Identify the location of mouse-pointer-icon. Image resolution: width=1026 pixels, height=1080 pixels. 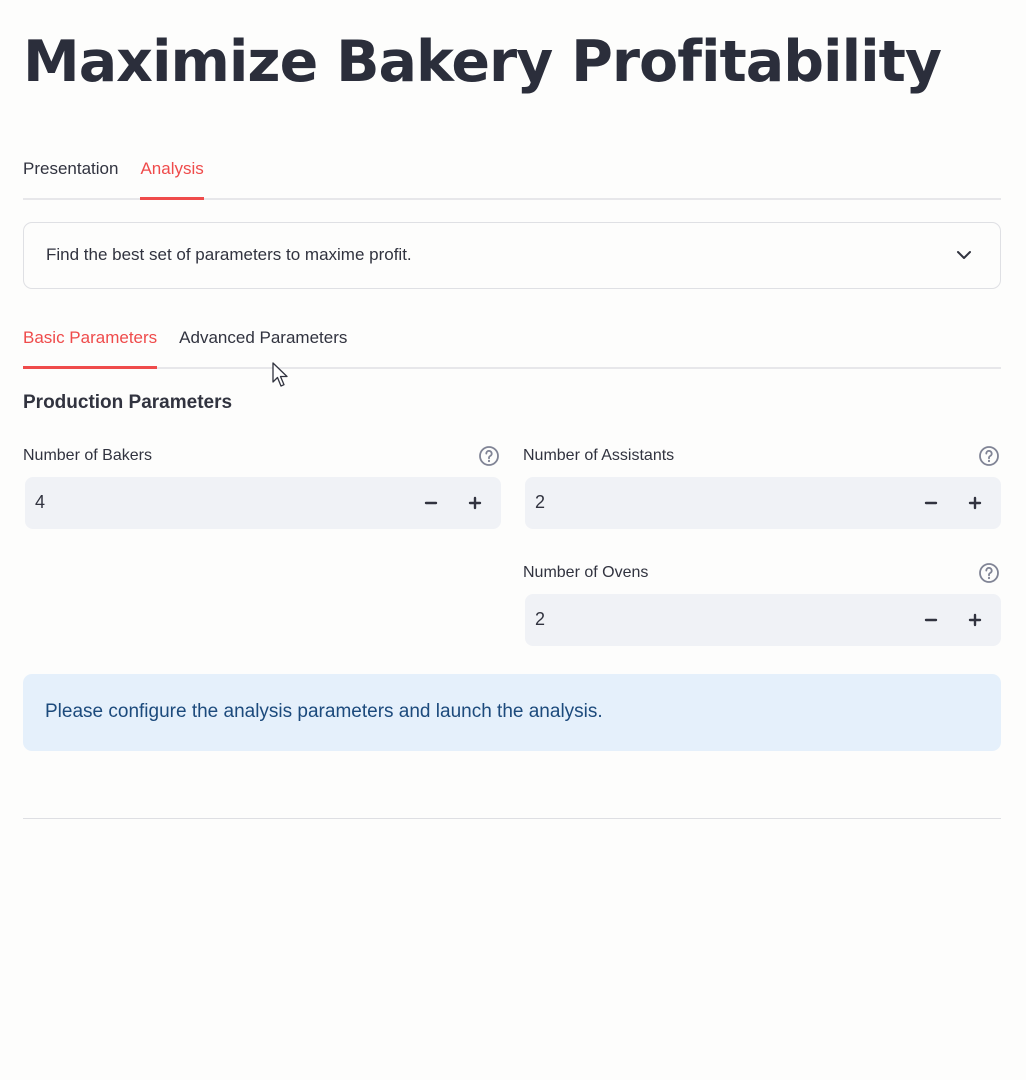
(280, 374).